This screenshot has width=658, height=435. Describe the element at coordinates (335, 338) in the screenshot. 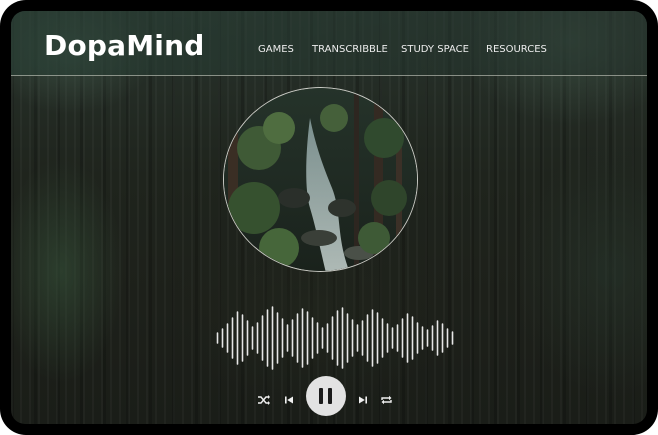

I see `audio-waveform` at that location.